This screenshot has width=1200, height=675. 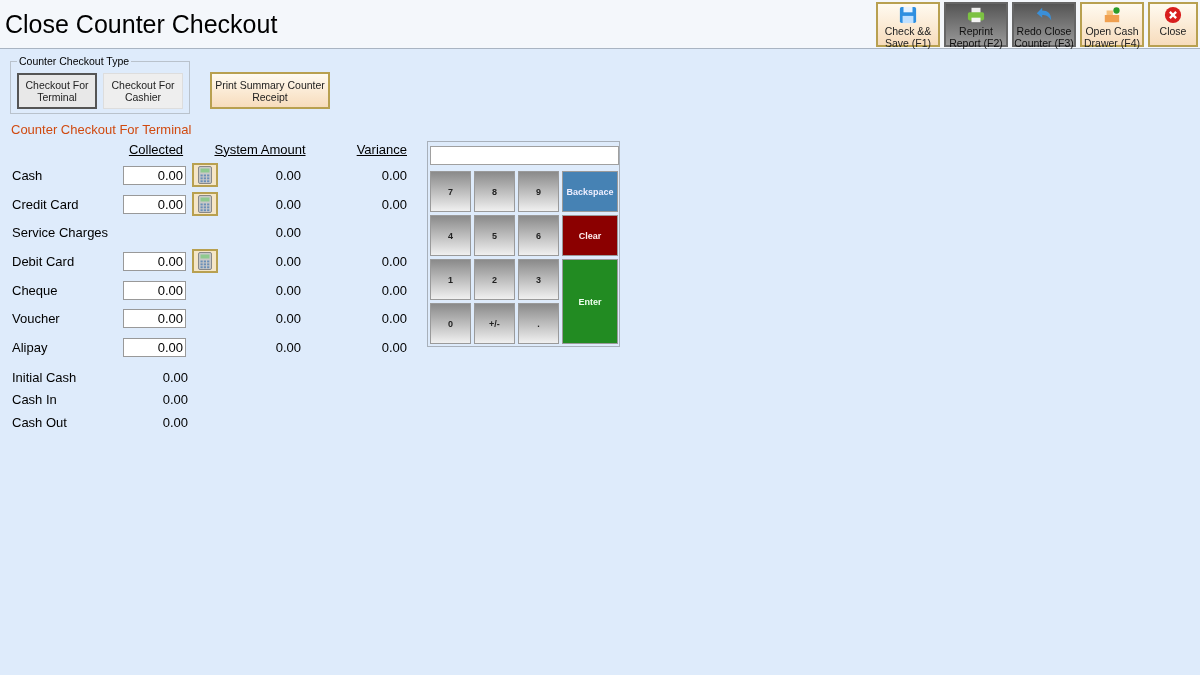 What do you see at coordinates (39, 422) in the screenshot?
I see `total-label: Cash Out` at bounding box center [39, 422].